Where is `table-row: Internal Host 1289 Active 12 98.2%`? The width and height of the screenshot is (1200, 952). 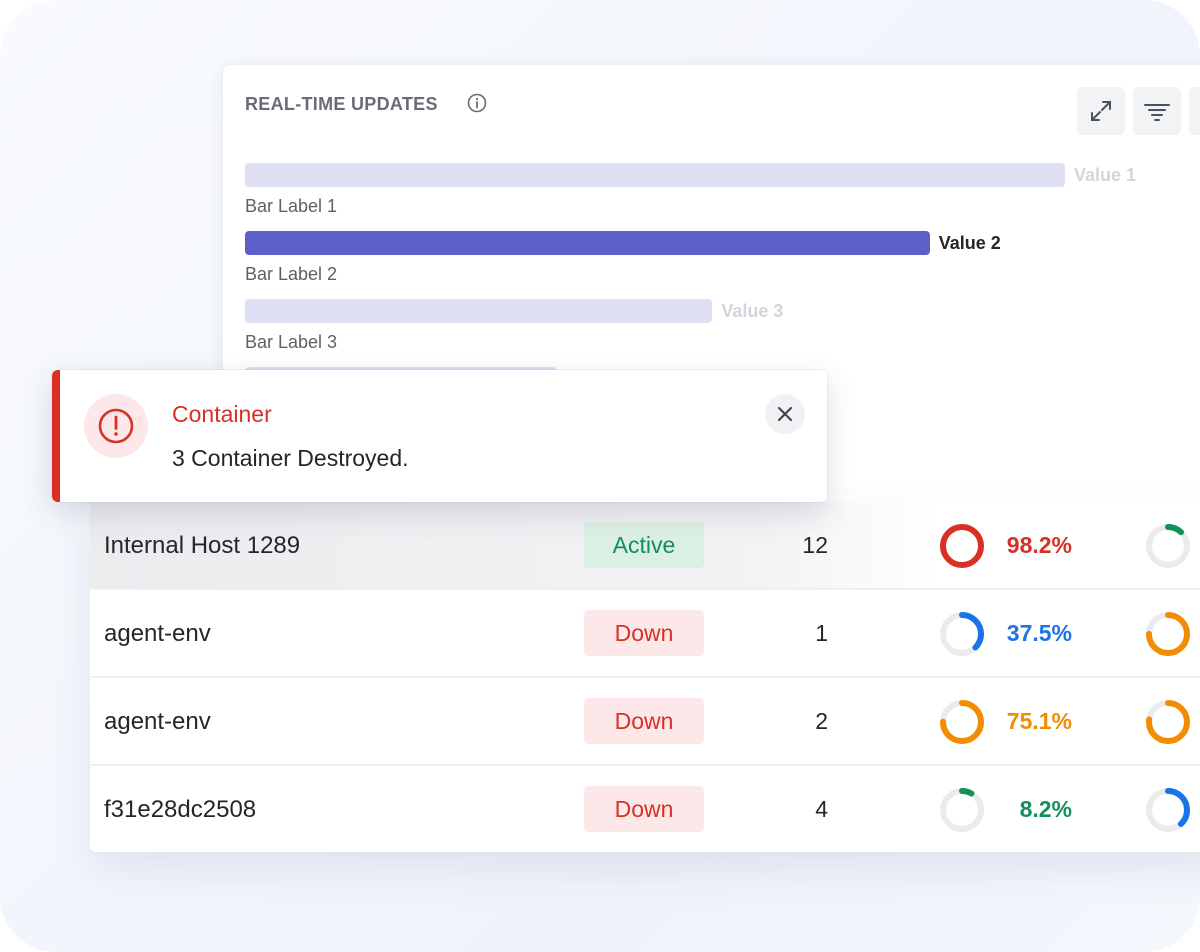
table-row: Internal Host 1289 Active 12 98.2% is located at coordinates (645, 546).